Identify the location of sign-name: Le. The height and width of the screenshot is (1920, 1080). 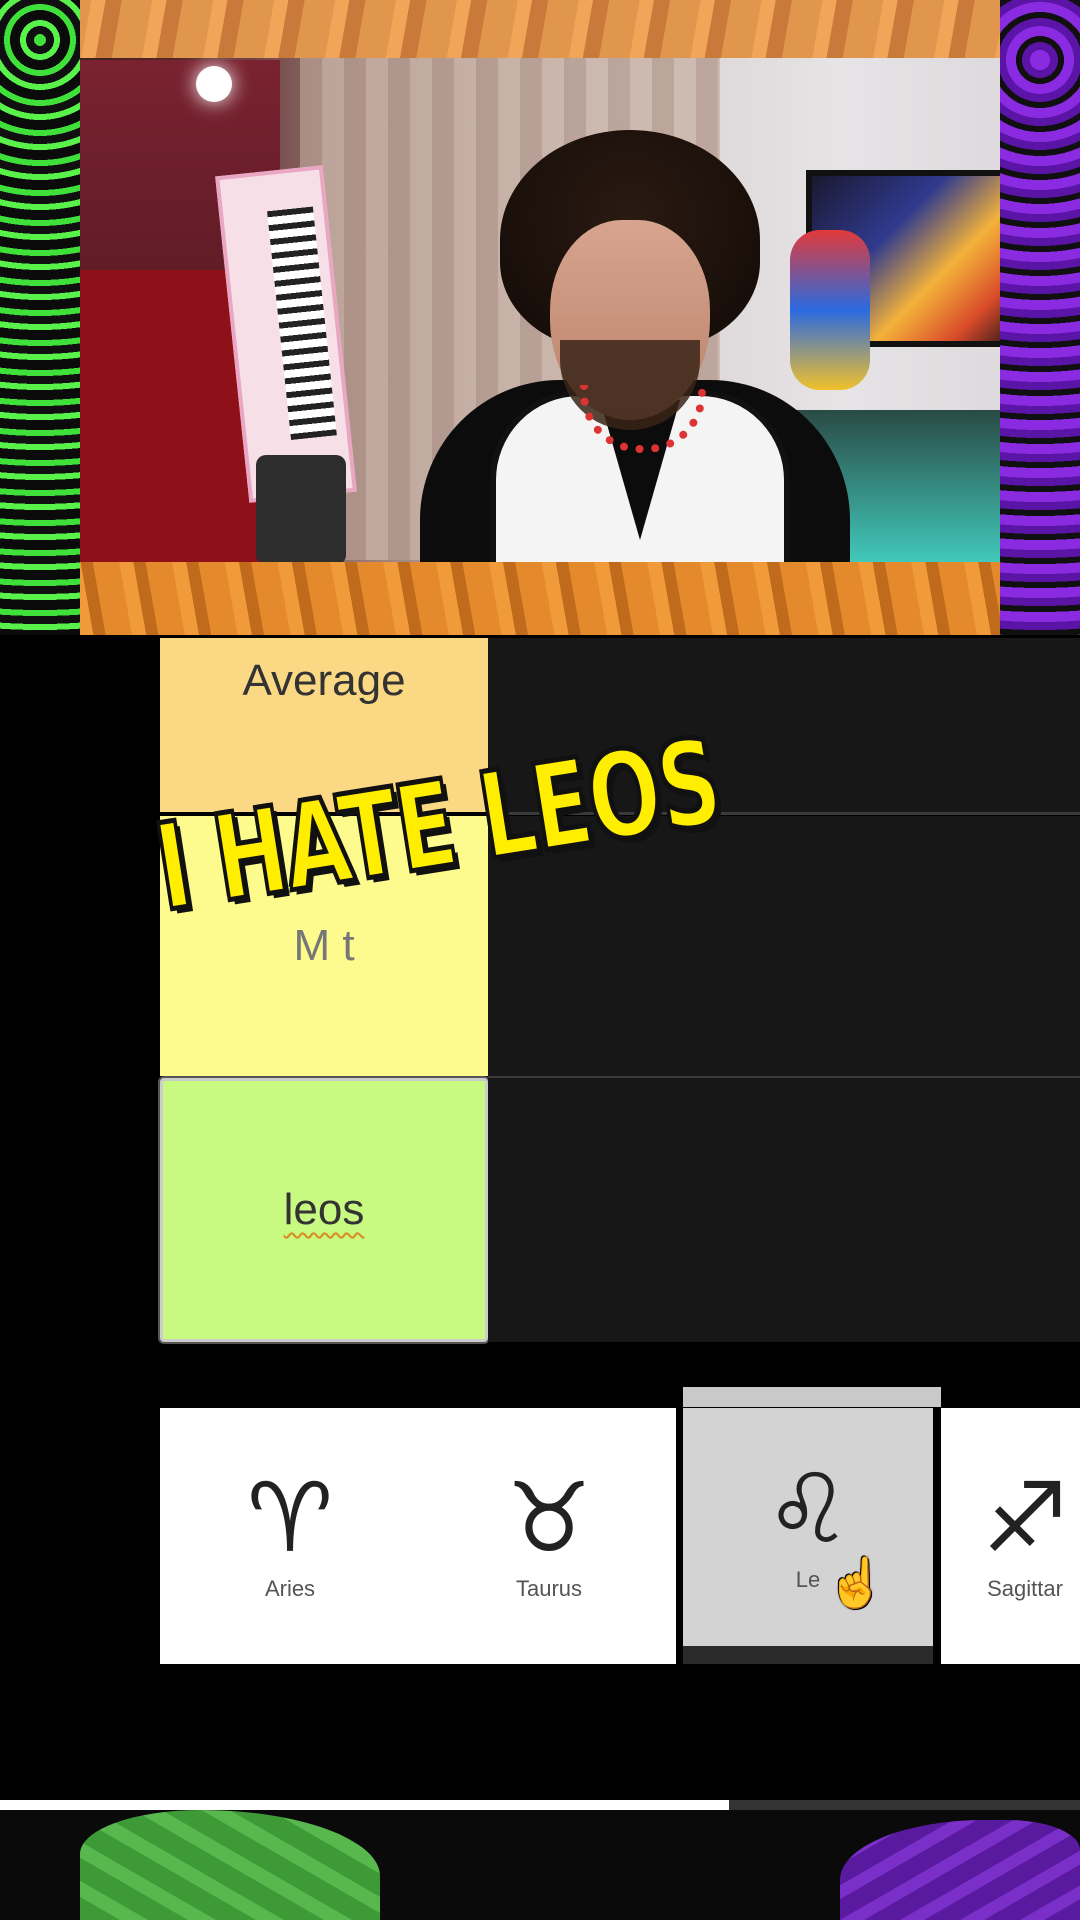
(808, 1579).